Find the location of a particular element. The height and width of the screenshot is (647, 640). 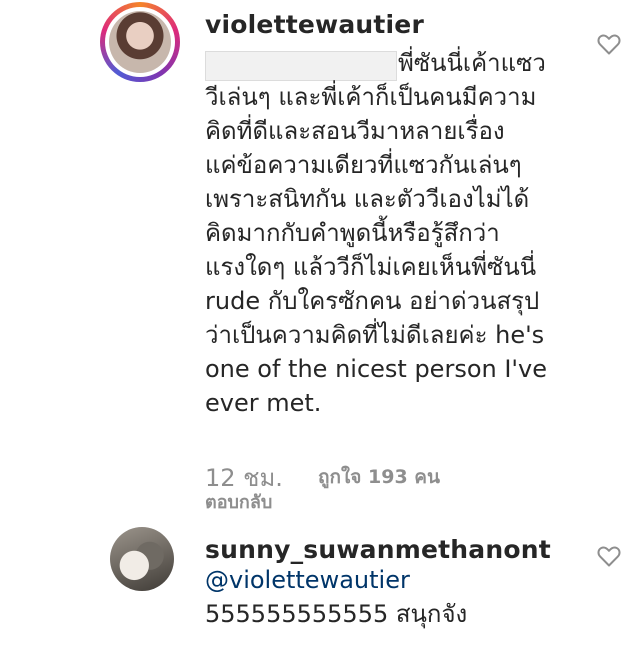

comment-likes: ถูกใจ 193 คน is located at coordinates (379, 477).